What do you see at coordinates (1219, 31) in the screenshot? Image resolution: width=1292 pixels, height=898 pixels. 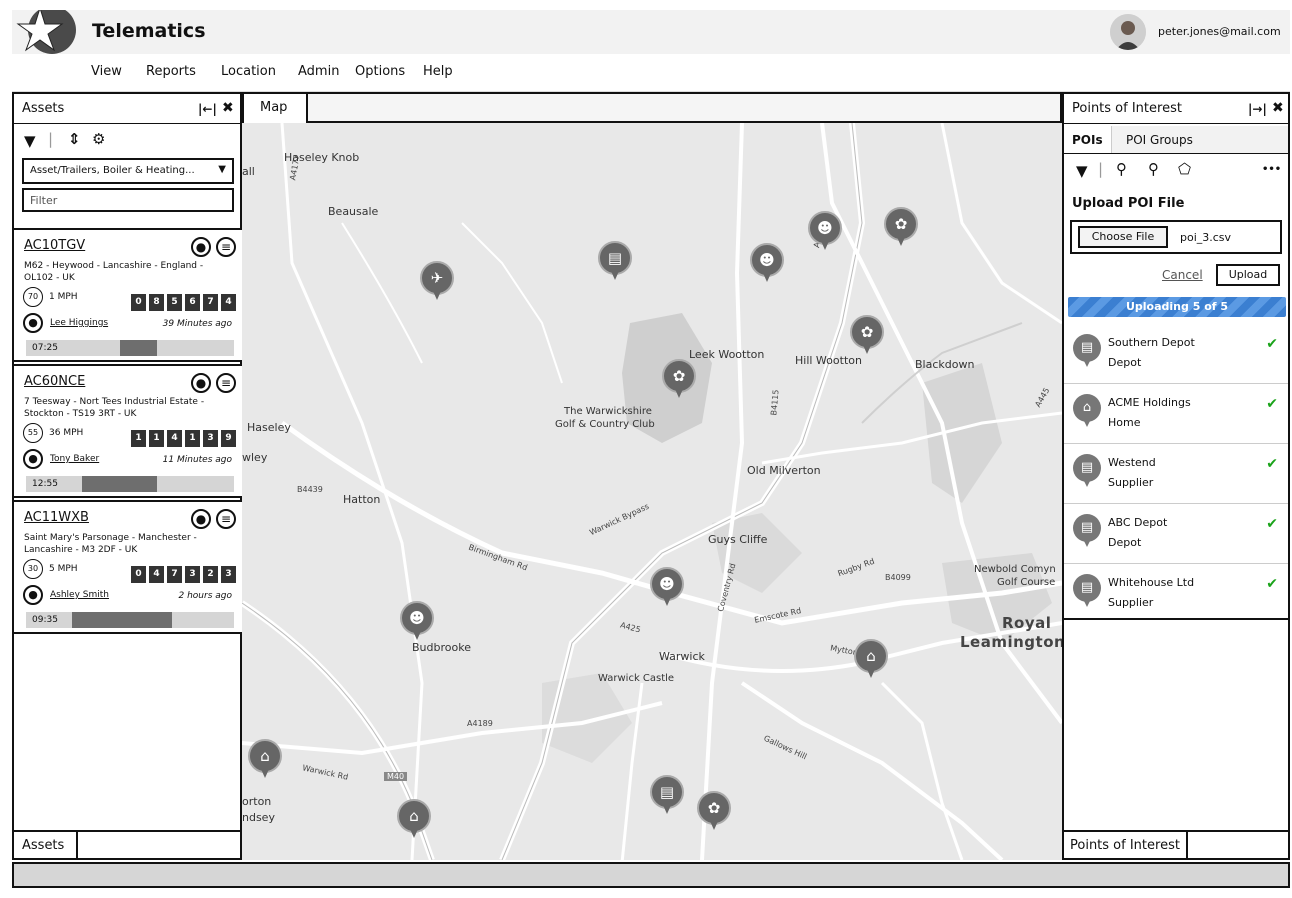 I see `user-email: peter.jones@mail.com` at bounding box center [1219, 31].